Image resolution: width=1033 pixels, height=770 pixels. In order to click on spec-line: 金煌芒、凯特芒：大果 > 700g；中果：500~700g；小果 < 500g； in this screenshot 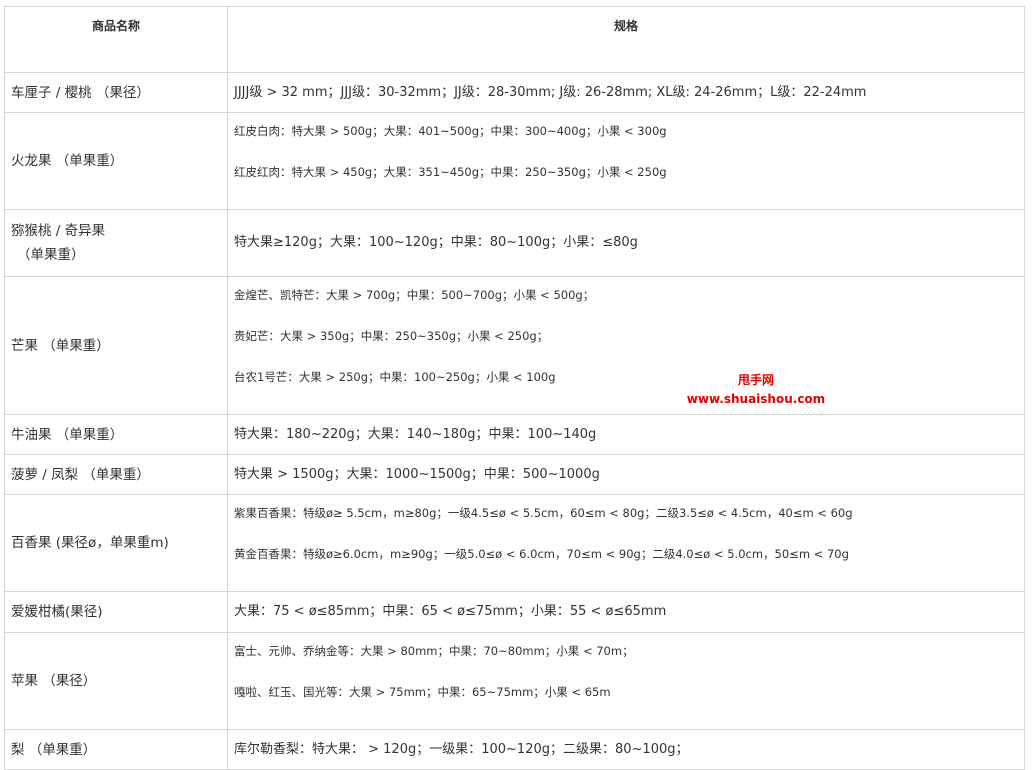, I will do `click(414, 295)`.